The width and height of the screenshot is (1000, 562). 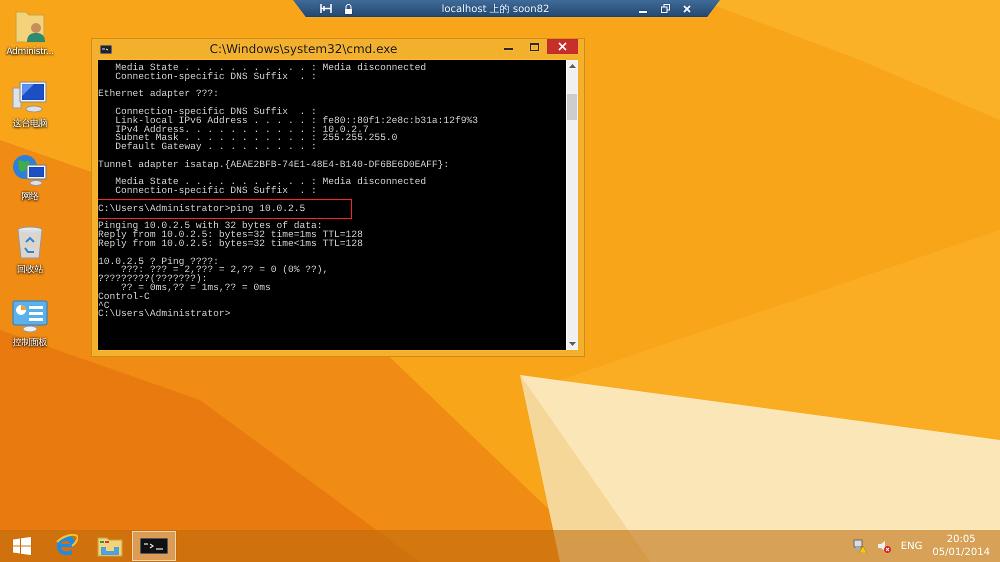 What do you see at coordinates (256, 139) in the screenshot?
I see `console-line: Subnet Mask . . . . . . . . . . . : 255.255.255.0` at bounding box center [256, 139].